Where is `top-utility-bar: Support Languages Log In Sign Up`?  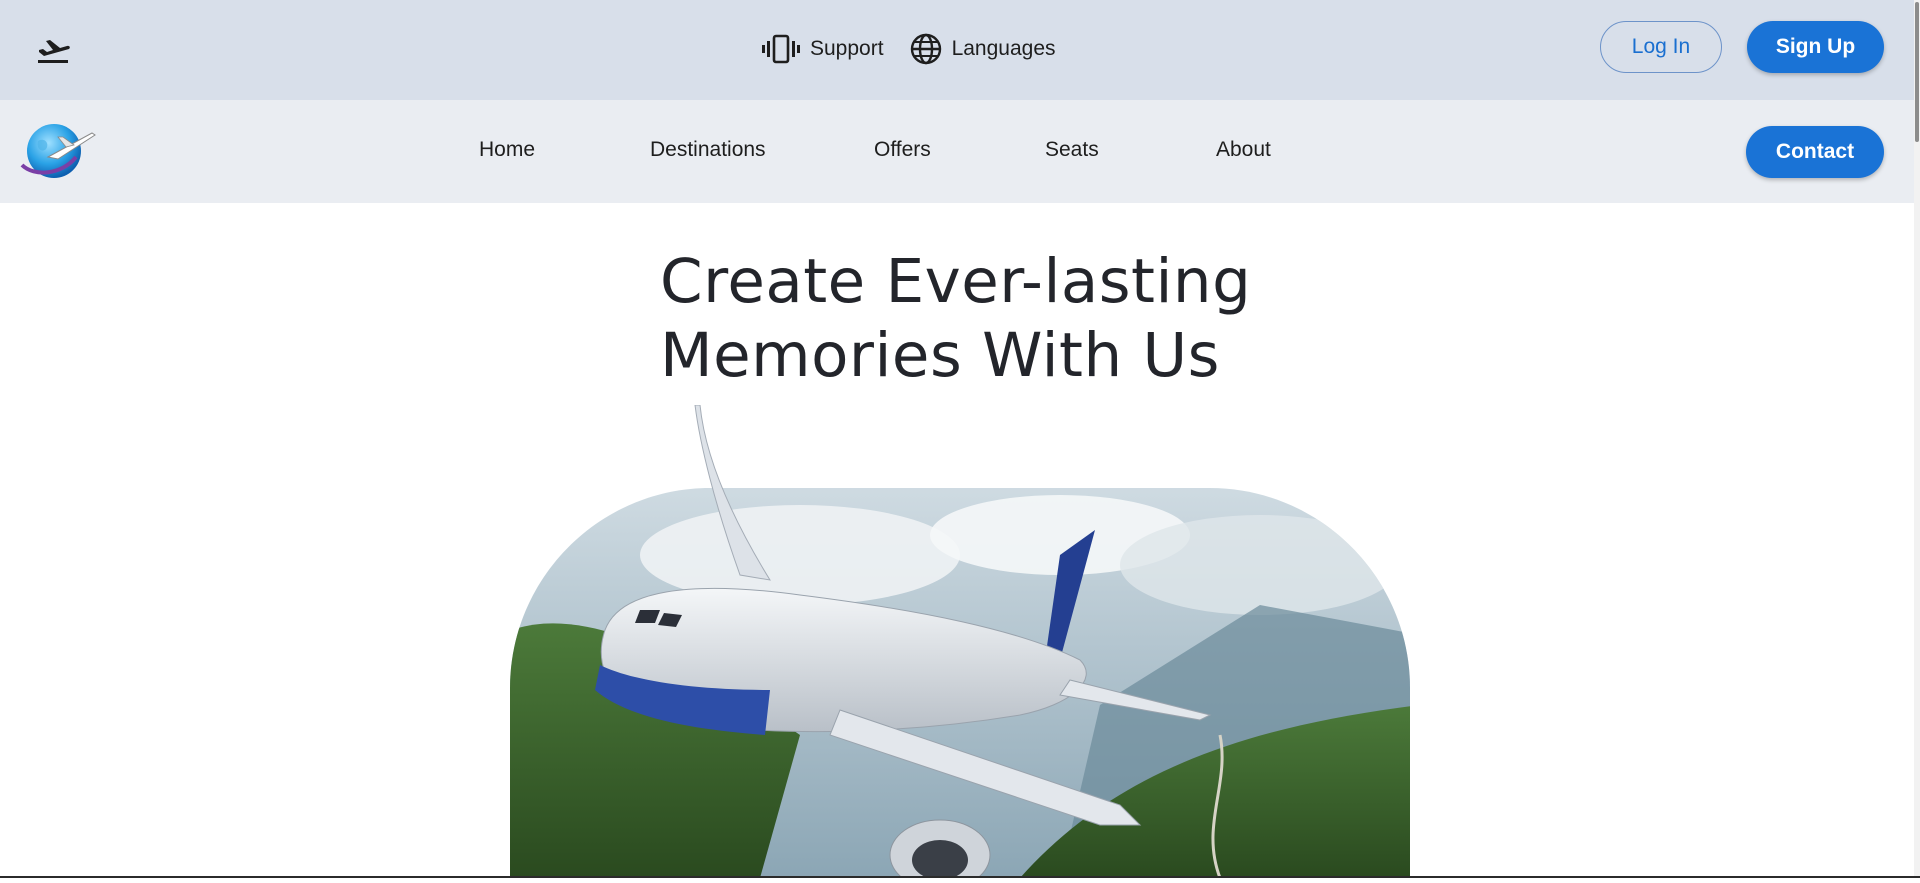
top-utility-bar: Support Languages Log In Sign Up is located at coordinates (960, 50).